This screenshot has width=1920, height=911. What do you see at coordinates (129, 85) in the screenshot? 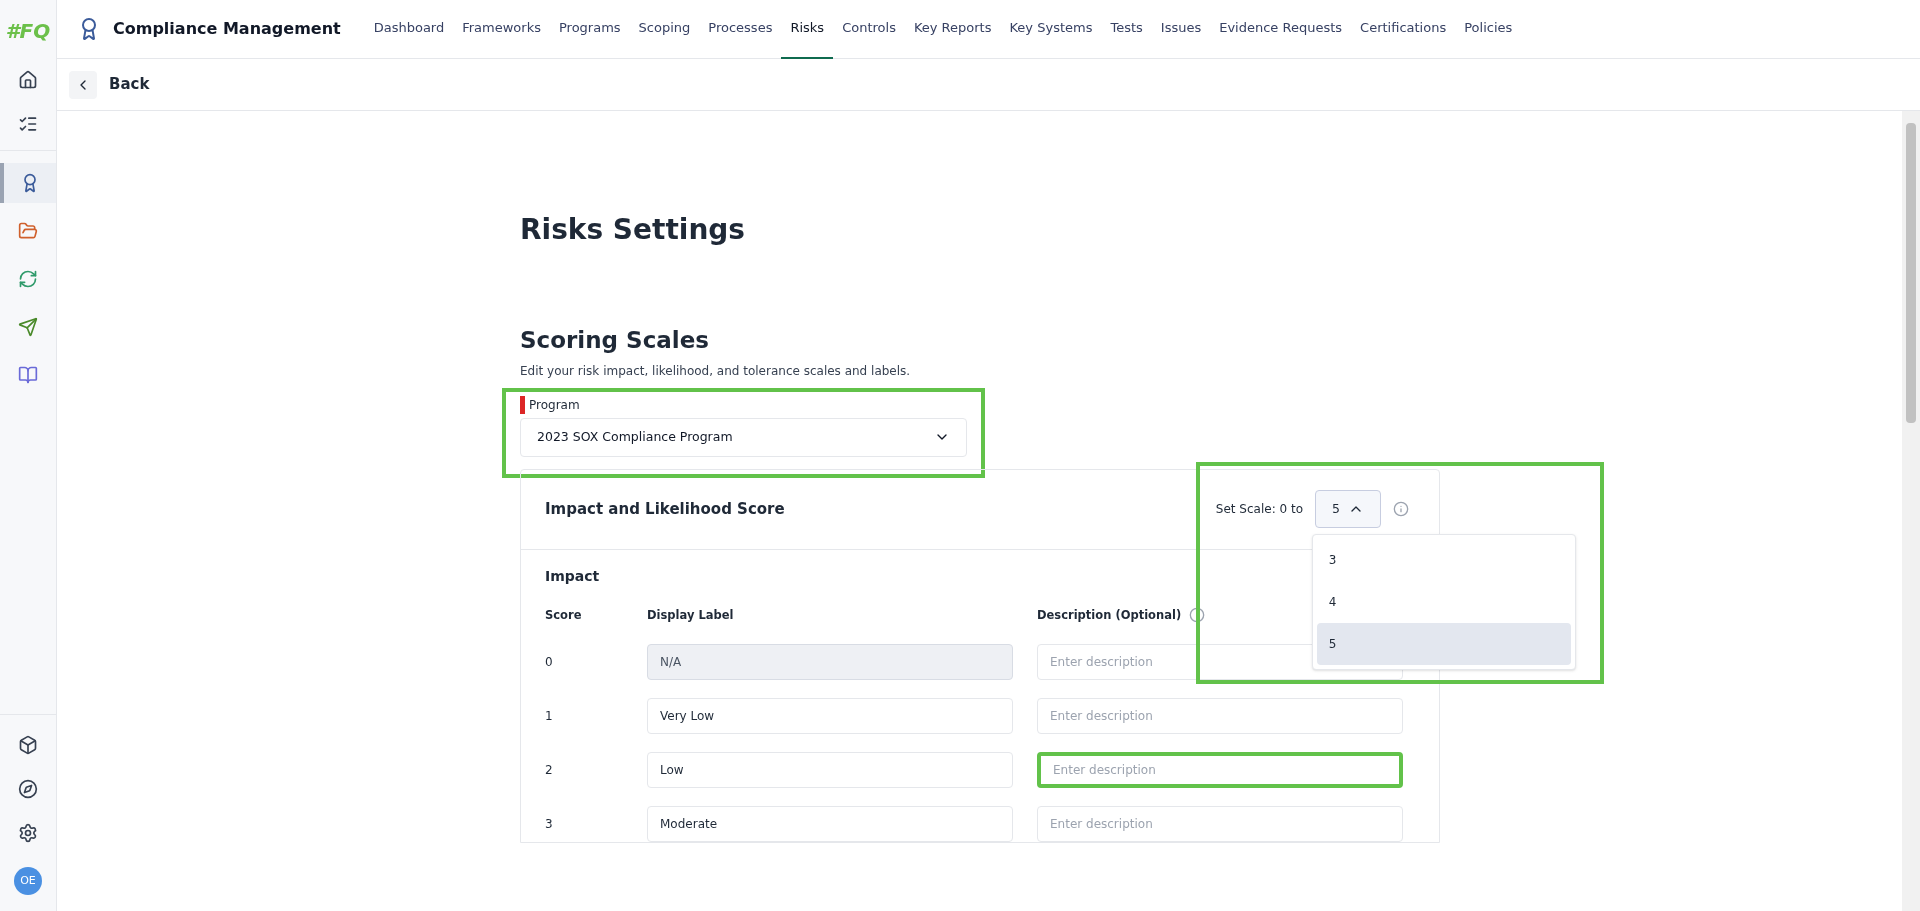
I see `back-label: Back` at bounding box center [129, 85].